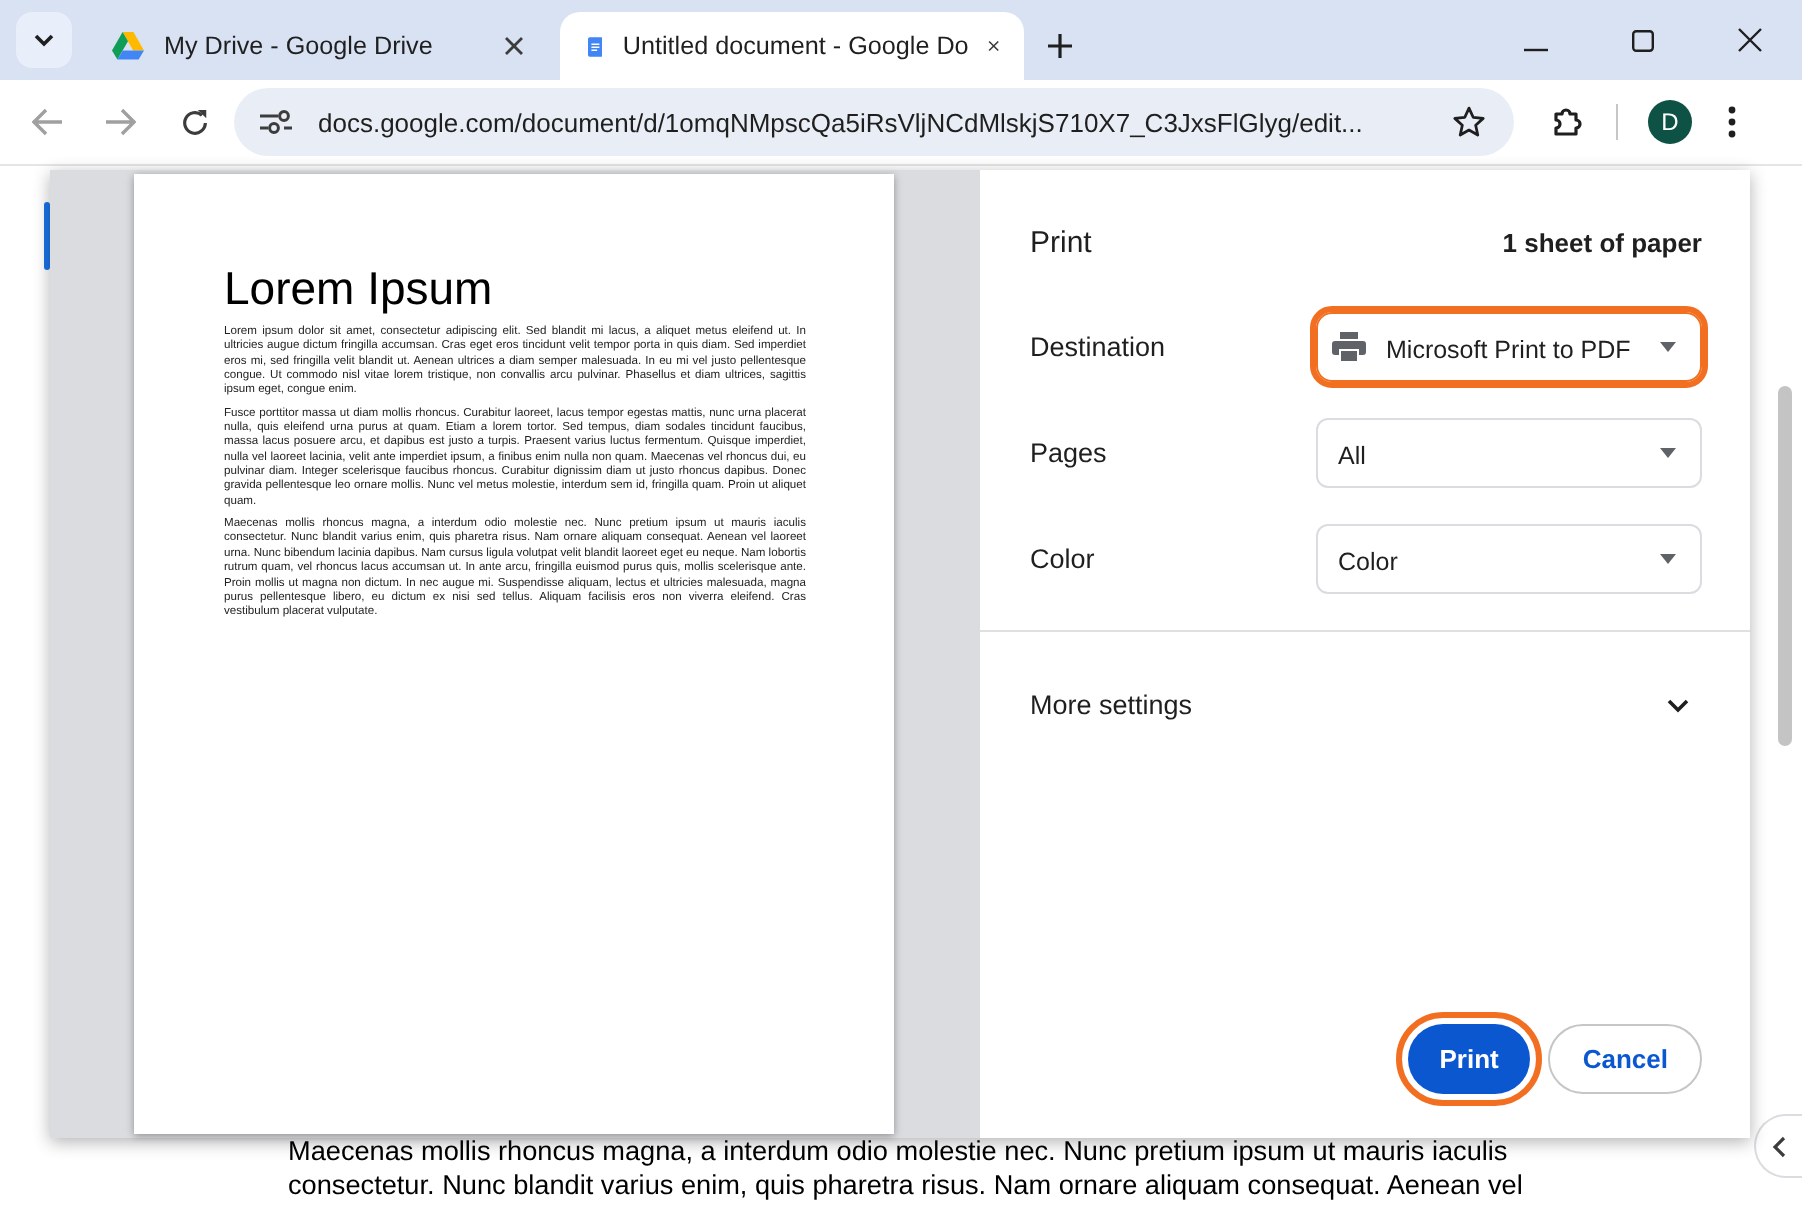  I want to click on puzzle-piece-icon, so click(1568, 122).